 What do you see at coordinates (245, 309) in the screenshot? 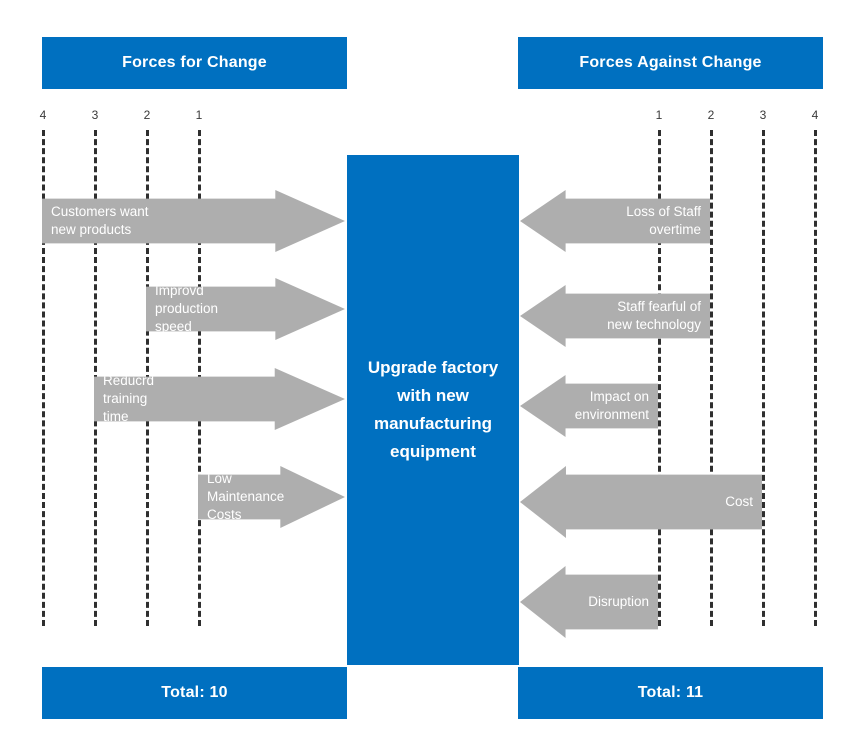
I see `force-for-change-arrow-2: Improvd production speed` at bounding box center [245, 309].